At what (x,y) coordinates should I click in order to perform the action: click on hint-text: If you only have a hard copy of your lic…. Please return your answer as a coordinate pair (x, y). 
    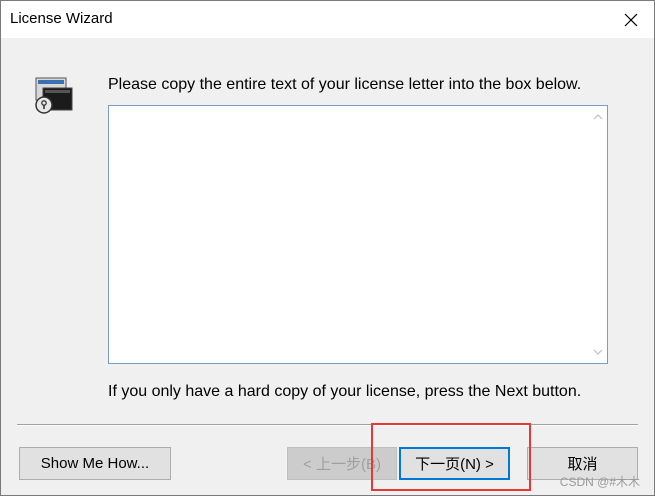
    Looking at the image, I should click on (345, 391).